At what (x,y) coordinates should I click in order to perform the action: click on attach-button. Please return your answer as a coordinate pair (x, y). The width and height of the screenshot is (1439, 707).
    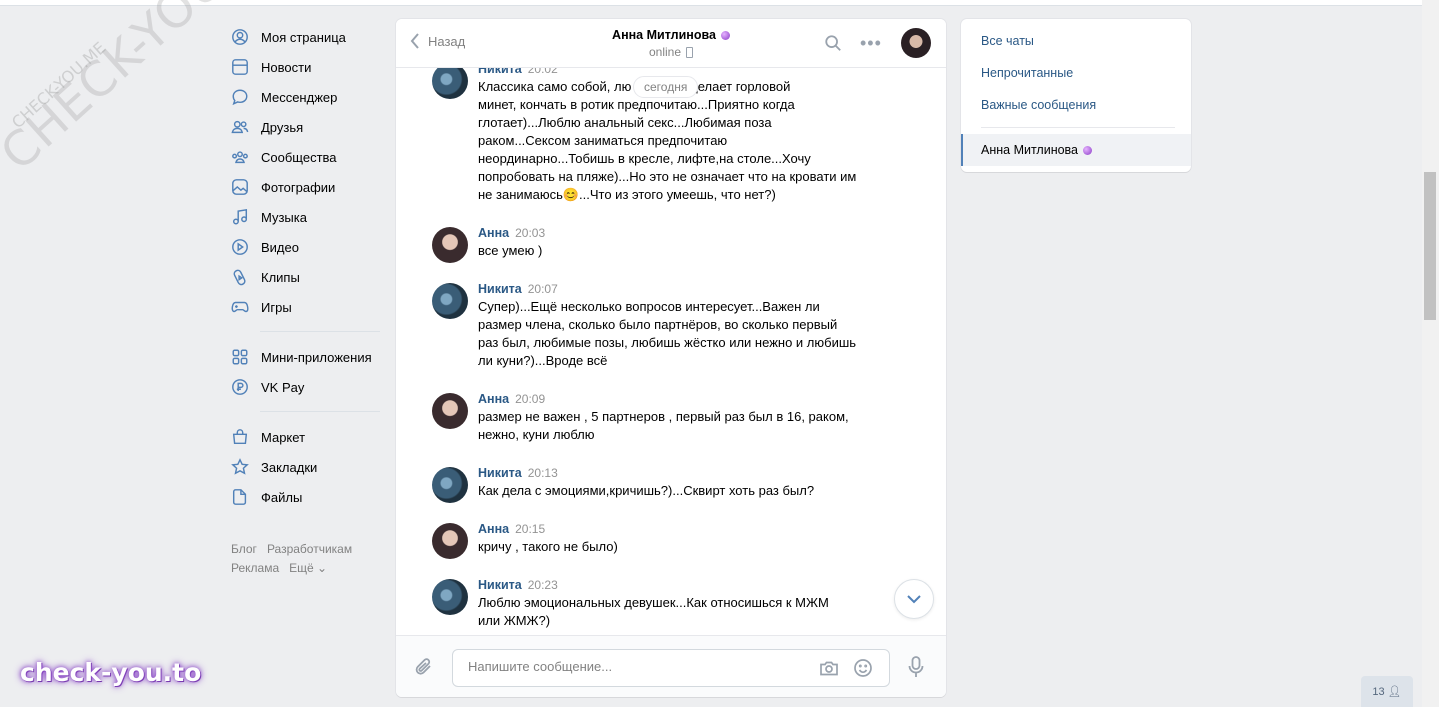
    Looking at the image, I should click on (424, 668).